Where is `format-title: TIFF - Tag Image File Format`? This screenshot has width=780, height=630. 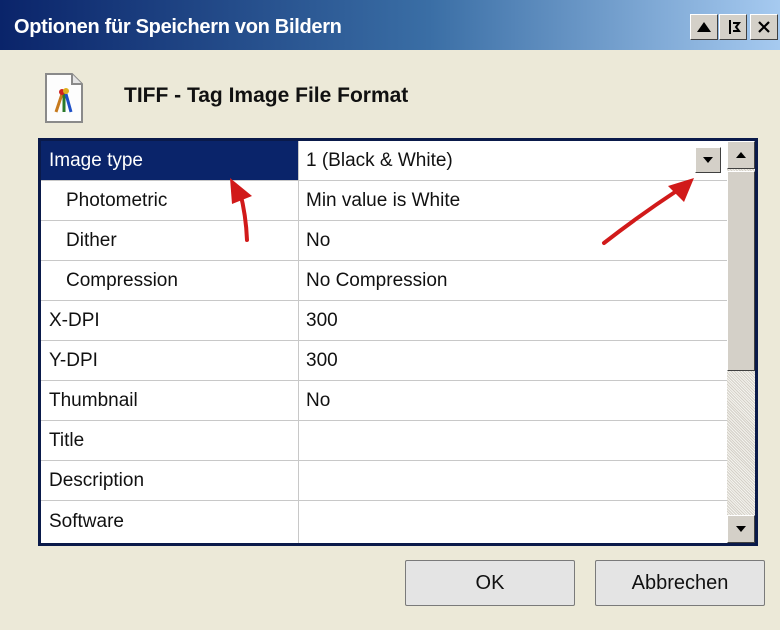 format-title: TIFF - Tag Image File Format is located at coordinates (266, 95).